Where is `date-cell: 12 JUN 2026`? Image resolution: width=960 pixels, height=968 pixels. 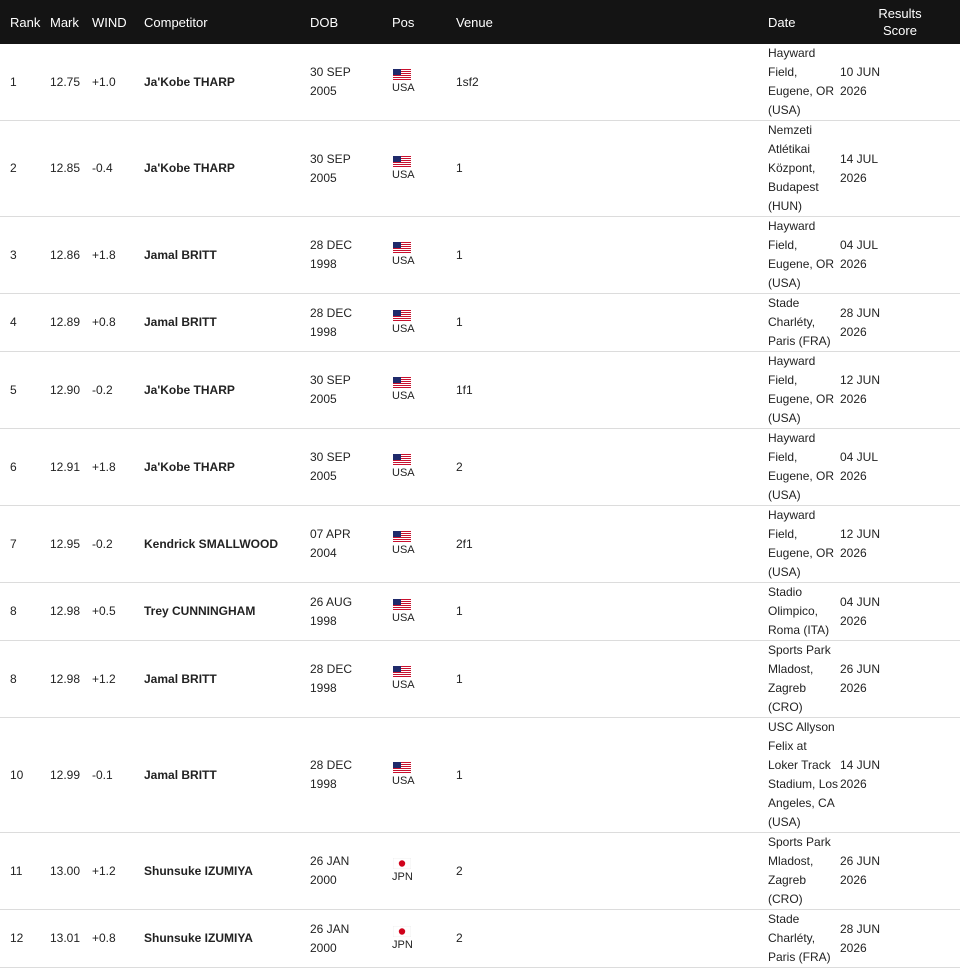 date-cell: 12 JUN 2026 is located at coordinates (900, 544).